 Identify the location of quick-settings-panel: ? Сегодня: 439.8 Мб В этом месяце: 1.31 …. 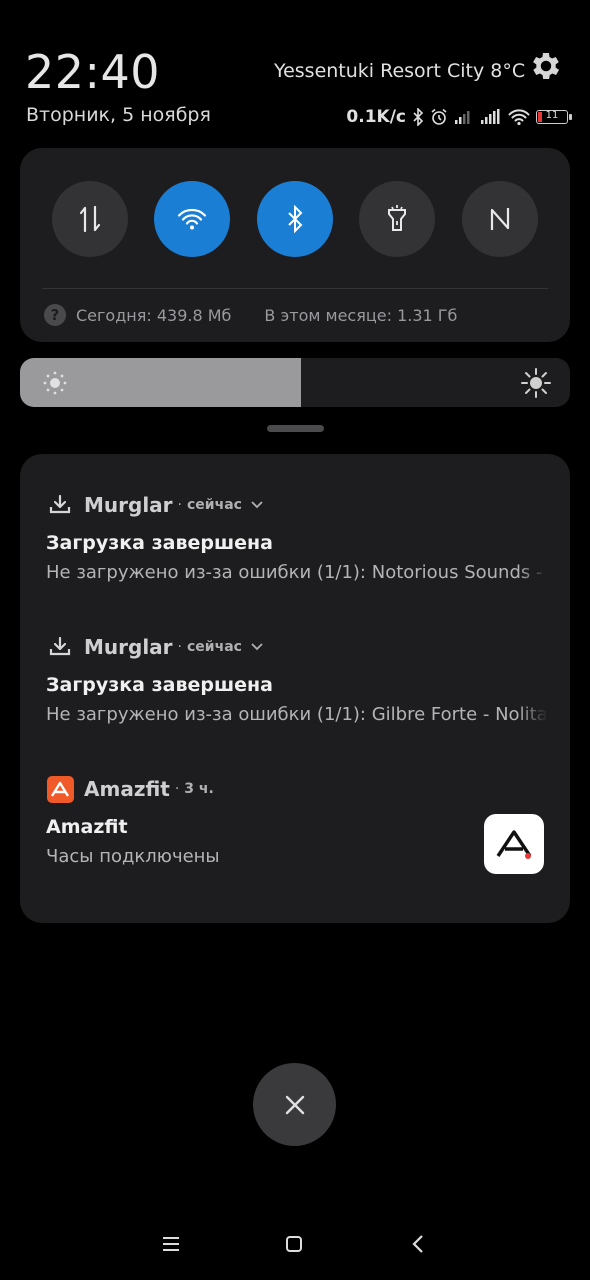
(295, 245).